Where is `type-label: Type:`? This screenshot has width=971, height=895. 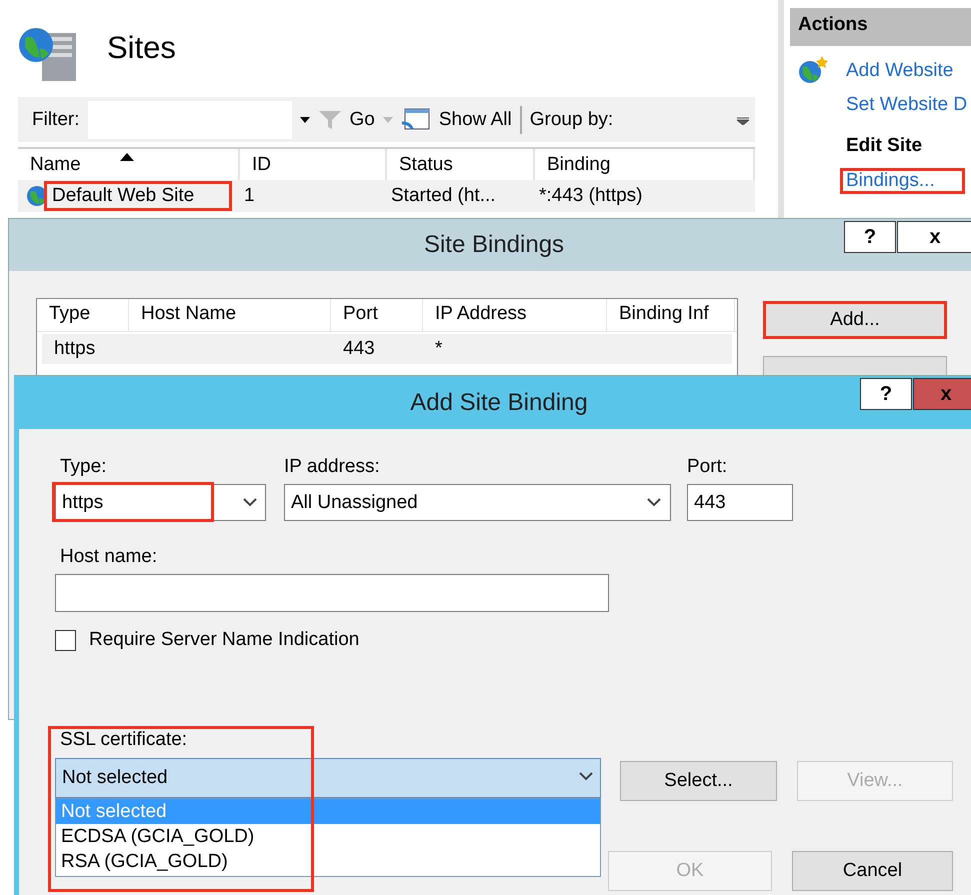
type-label: Type: is located at coordinates (83, 467).